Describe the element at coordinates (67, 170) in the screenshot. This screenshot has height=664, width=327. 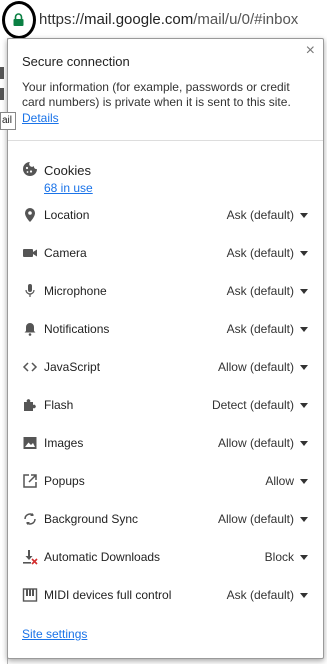
I see `cookies-title: Cookies` at that location.